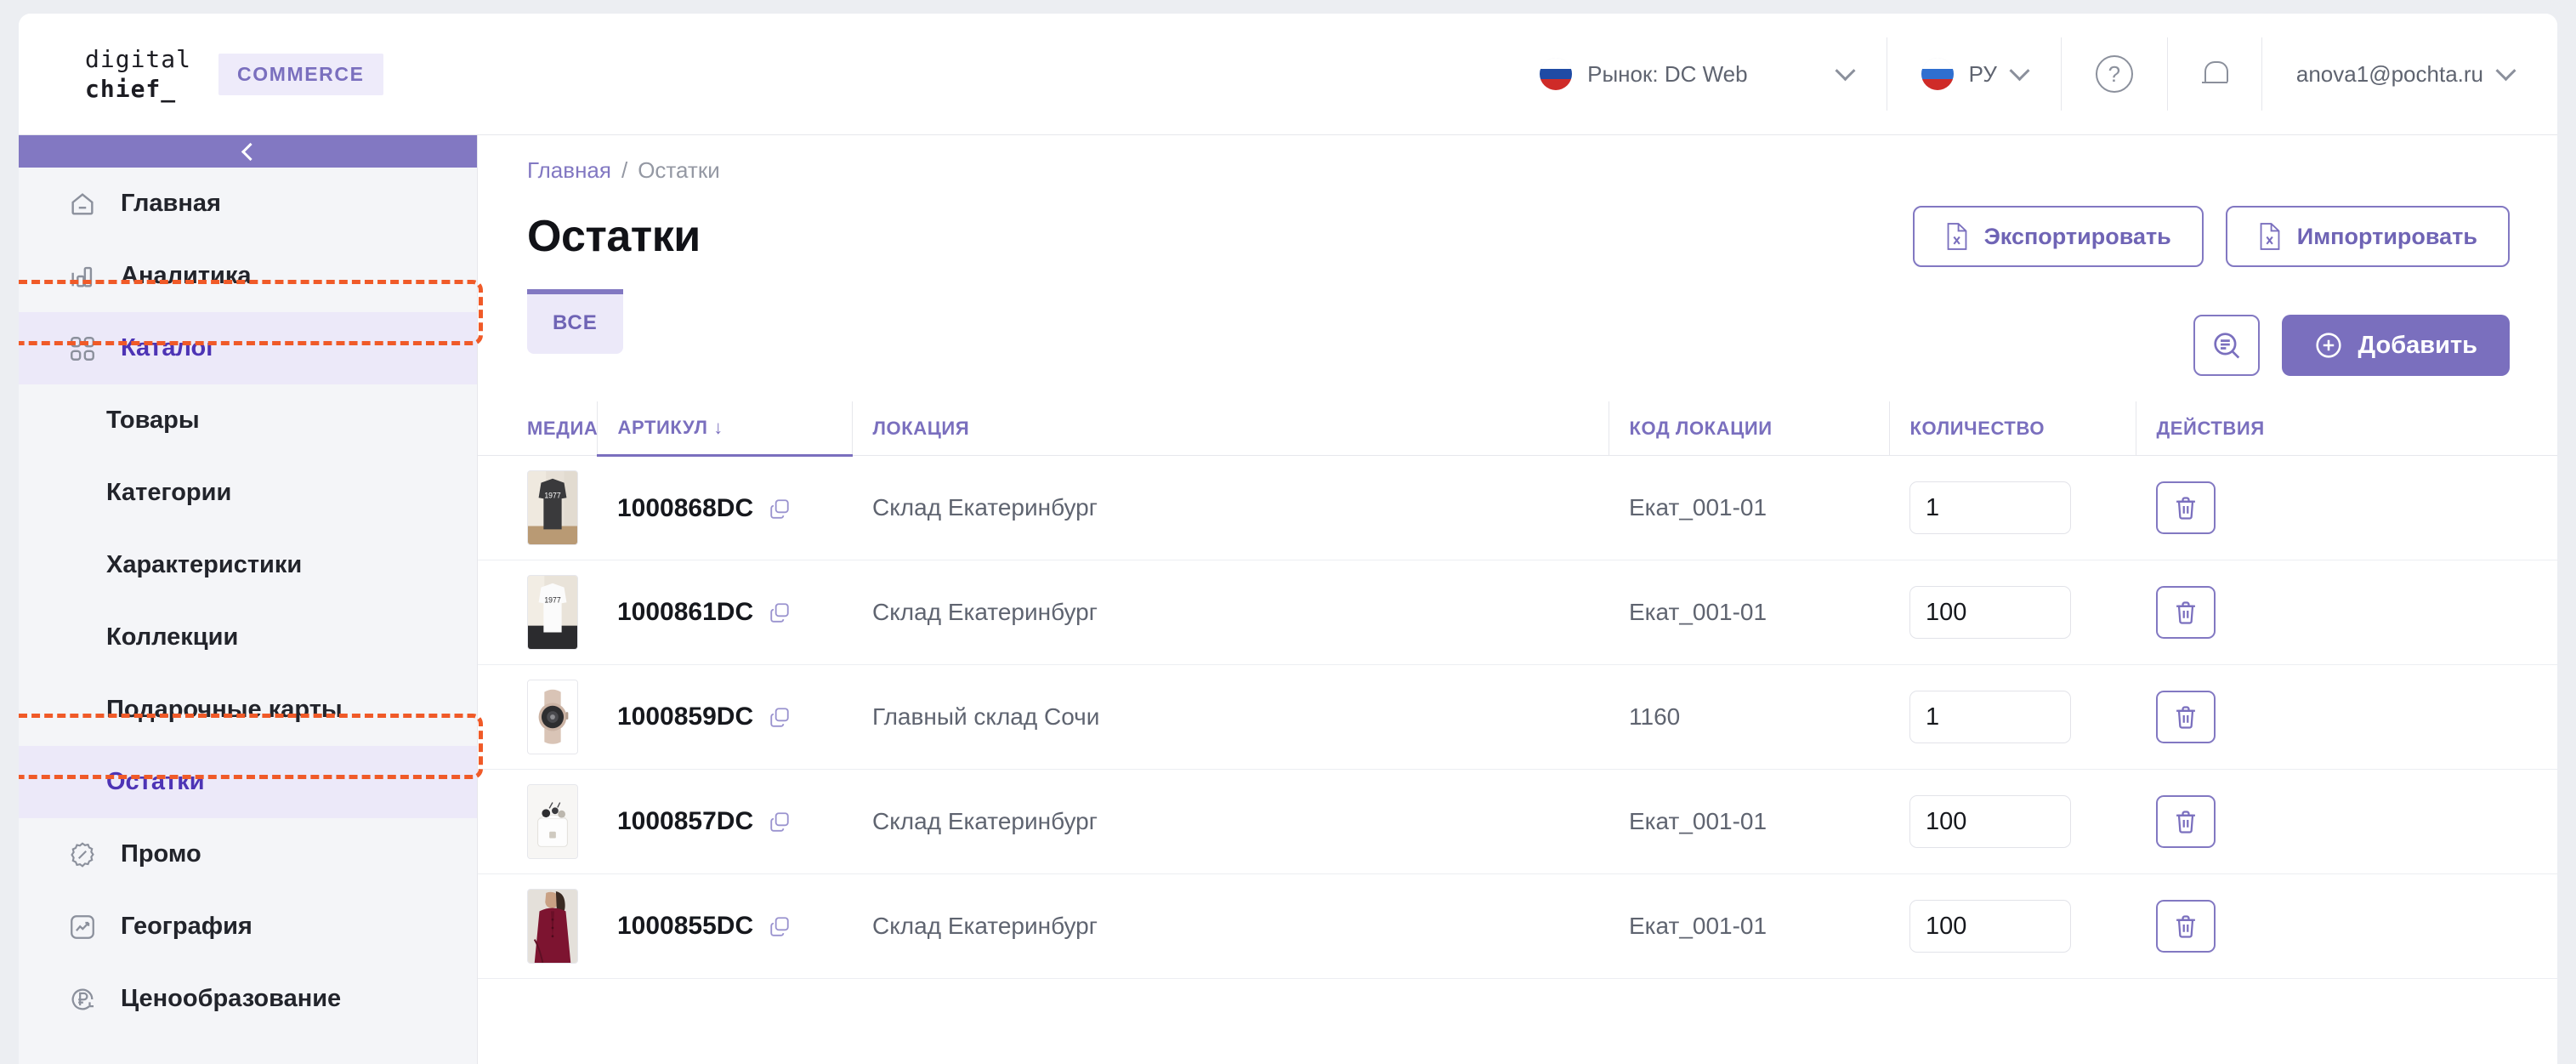 This screenshot has width=2576, height=1064. I want to click on account-menu: anova1@pochta.ru, so click(2409, 74).